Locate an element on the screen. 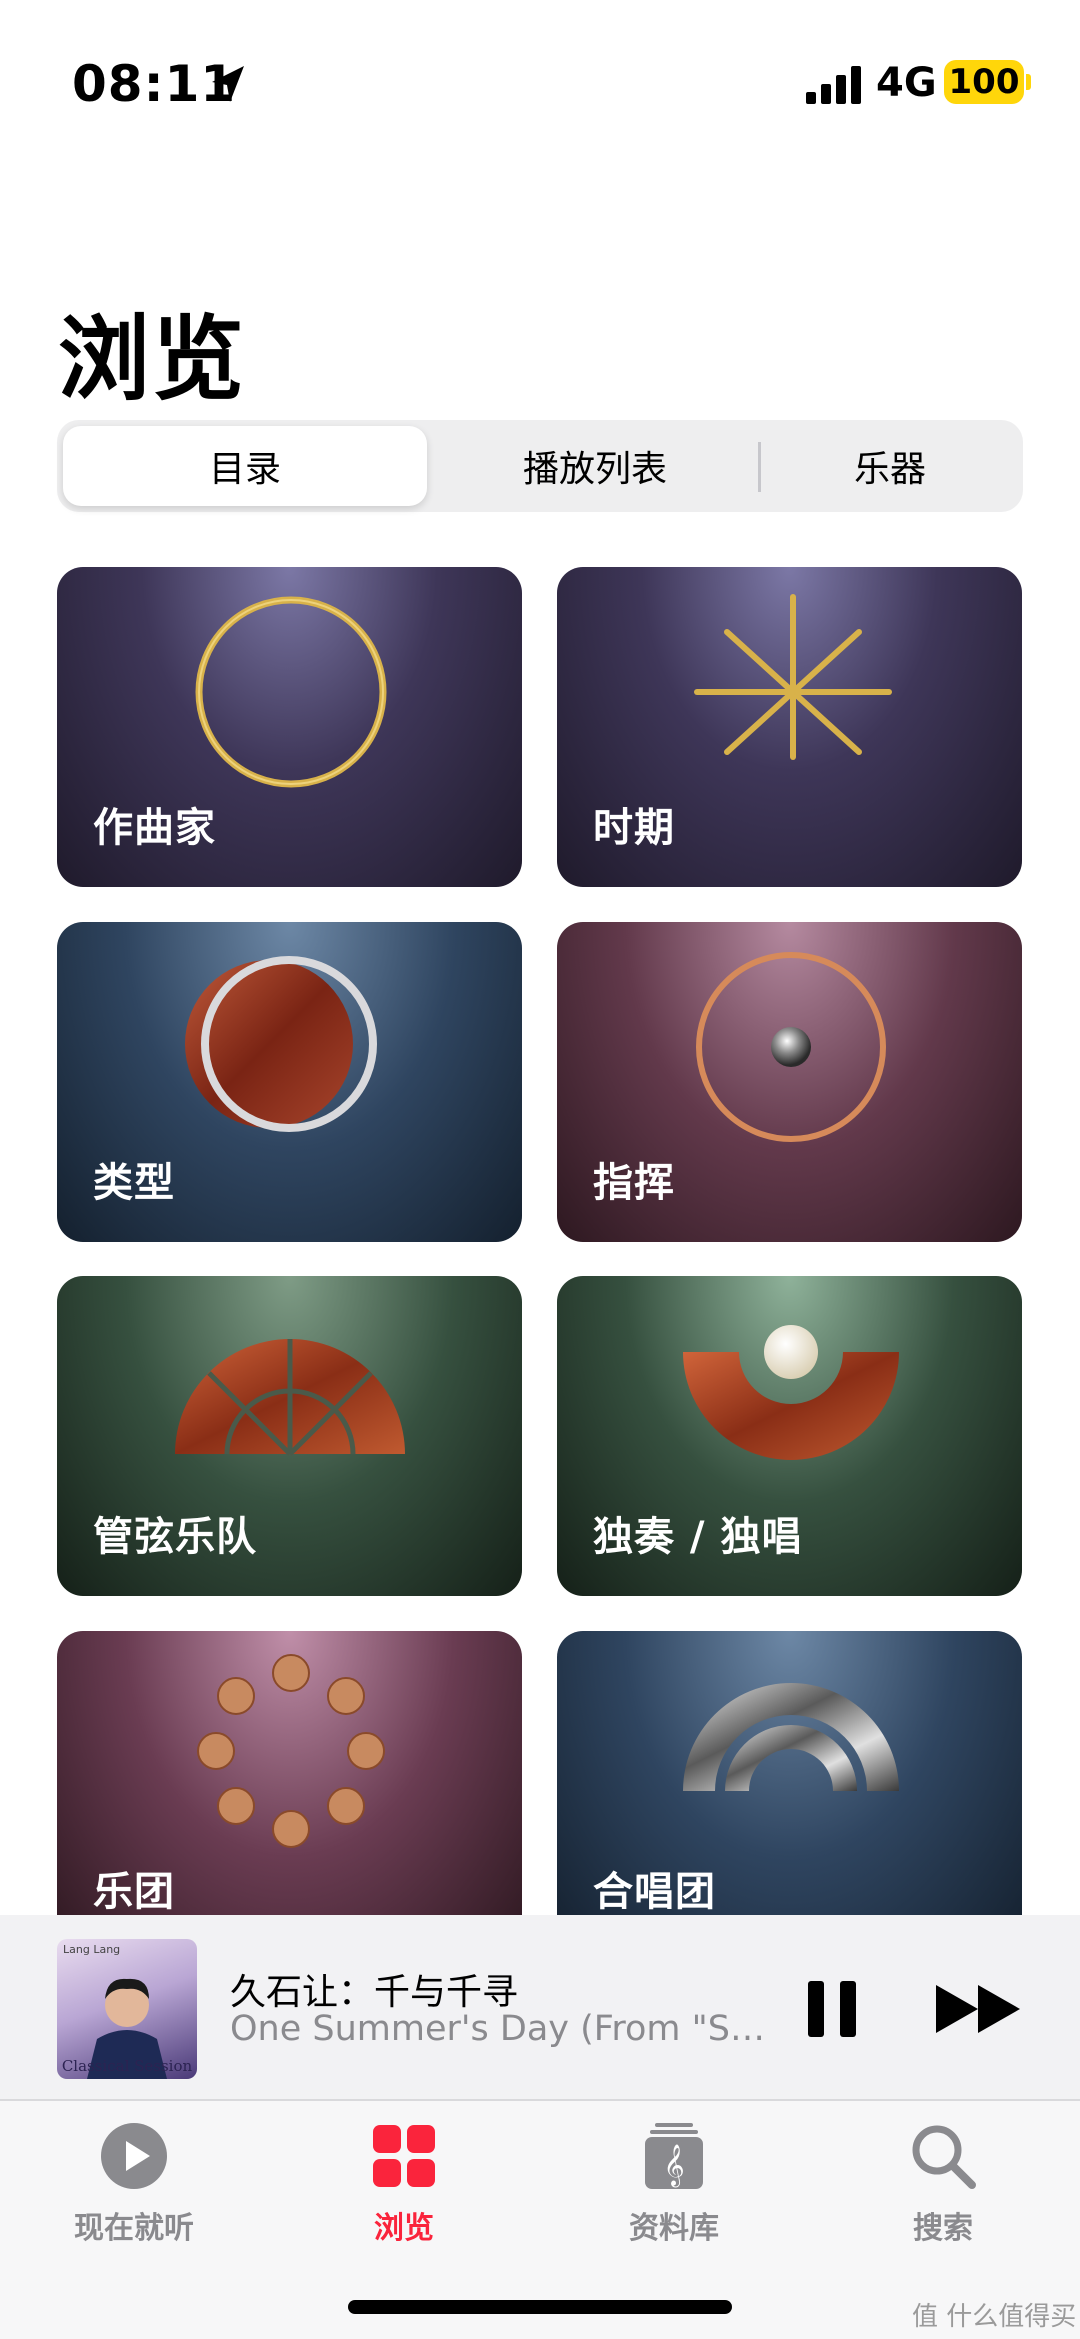 The height and width of the screenshot is (2339, 1080). category-label: 时期 is located at coordinates (634, 828).